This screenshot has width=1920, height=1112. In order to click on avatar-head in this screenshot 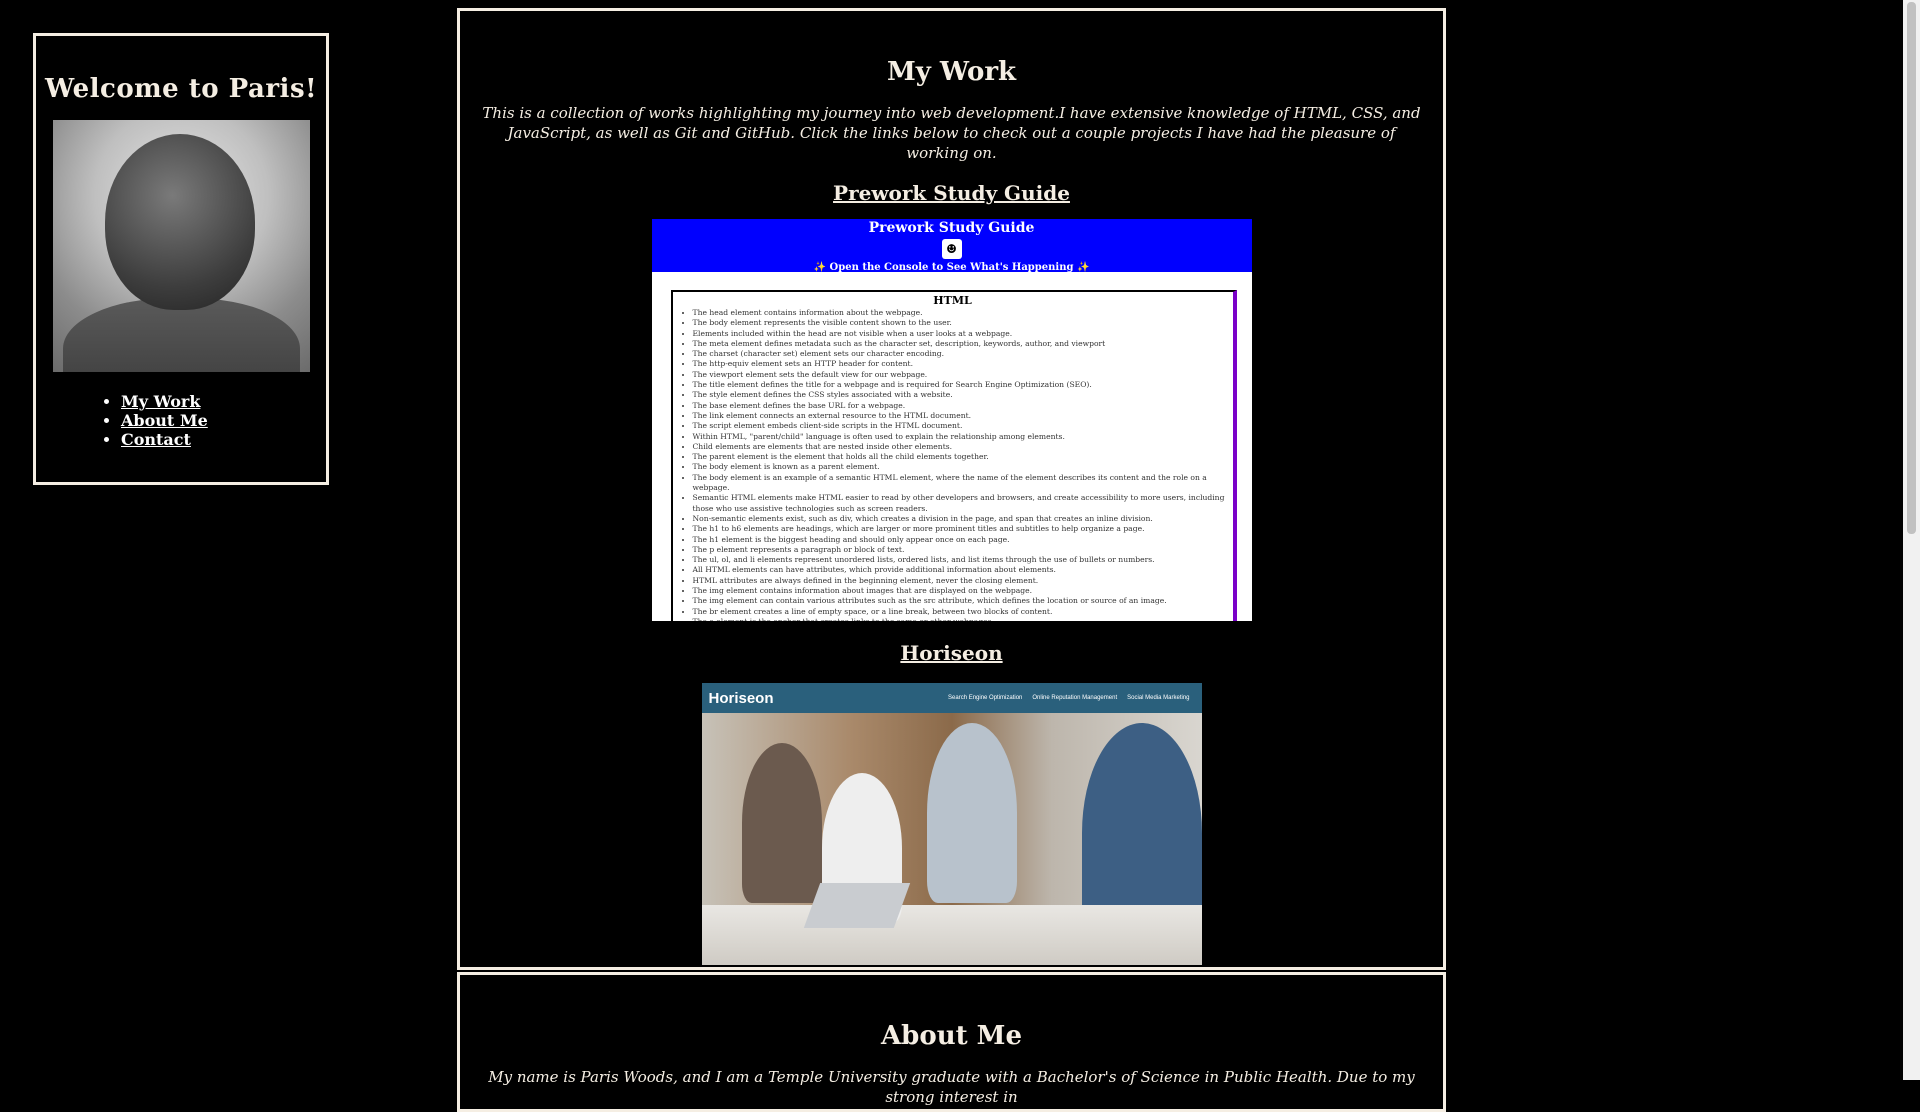, I will do `click(179, 222)`.